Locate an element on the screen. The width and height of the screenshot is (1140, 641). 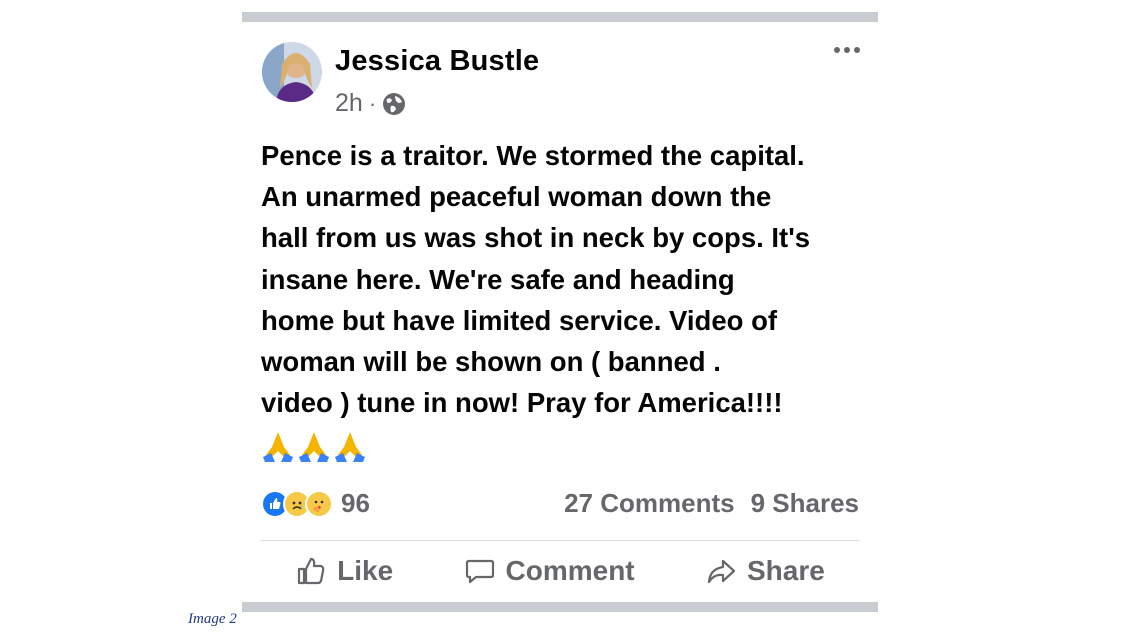
reaction-summary: 96 is located at coordinates (315, 503).